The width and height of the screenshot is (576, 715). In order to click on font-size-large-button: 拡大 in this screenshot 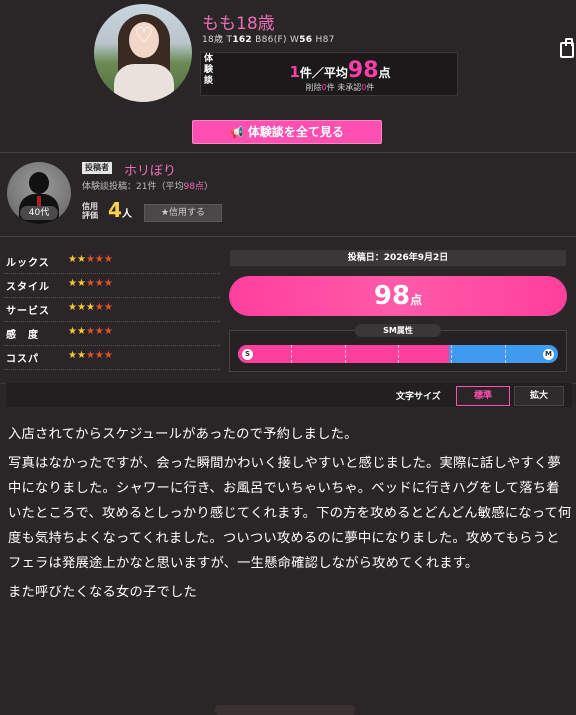, I will do `click(539, 396)`.